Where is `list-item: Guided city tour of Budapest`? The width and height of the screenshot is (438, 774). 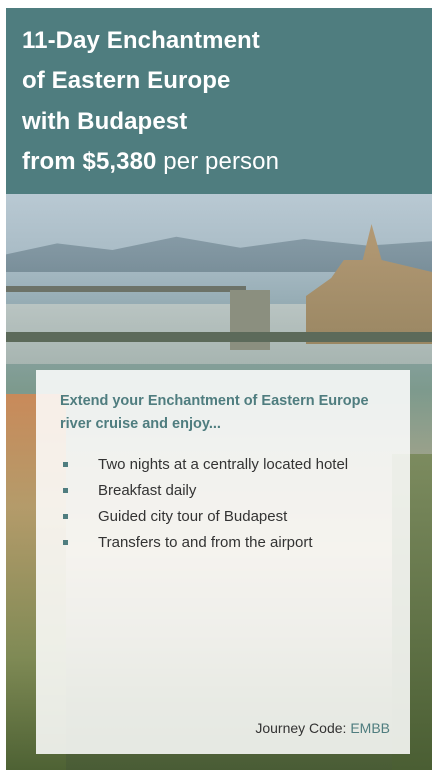
list-item: Guided city tour of Budapest is located at coordinates (225, 517).